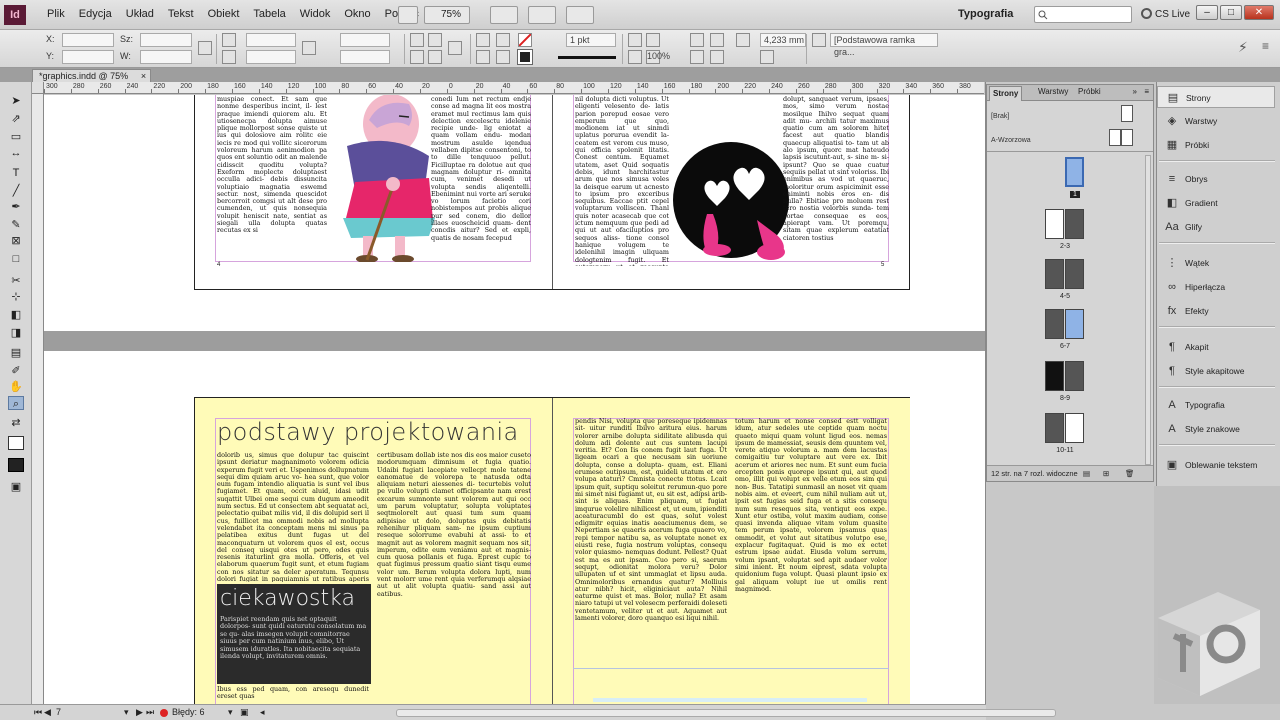  What do you see at coordinates (16, 353) in the screenshot?
I see `note-tool-icon: ▤` at bounding box center [16, 353].